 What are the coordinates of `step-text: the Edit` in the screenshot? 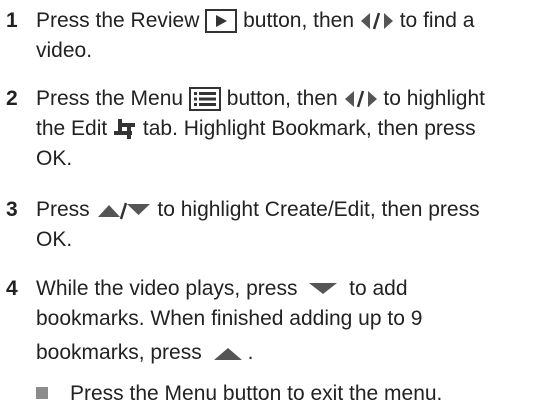 It's located at (72, 128).